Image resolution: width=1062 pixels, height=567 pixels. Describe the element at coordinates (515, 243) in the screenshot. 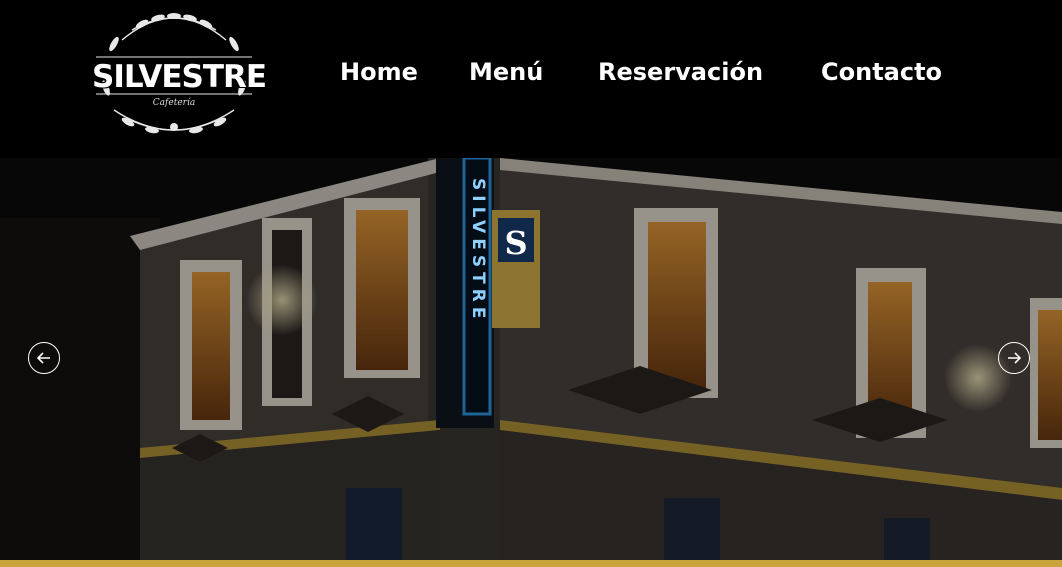

I see `sign-badge-letter: S` at that location.